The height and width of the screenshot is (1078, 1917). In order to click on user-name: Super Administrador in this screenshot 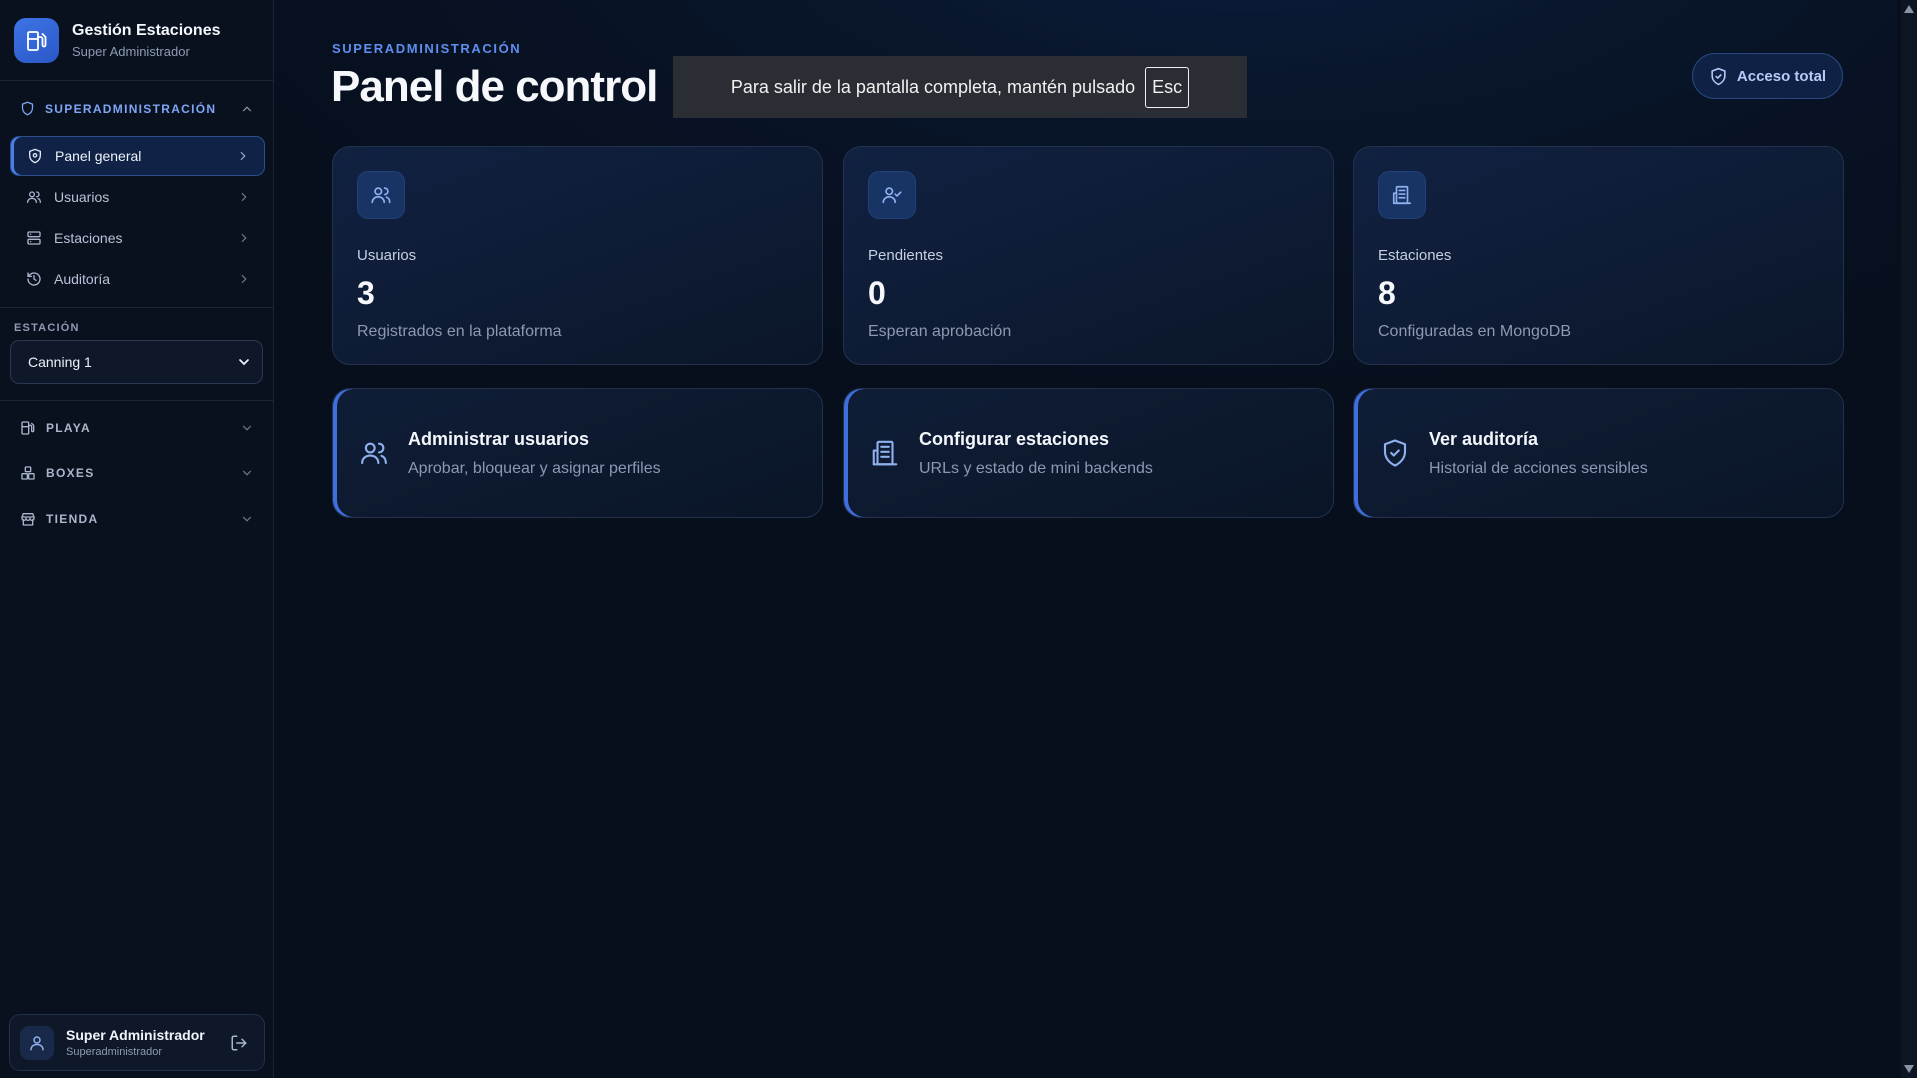, I will do `click(135, 1035)`.